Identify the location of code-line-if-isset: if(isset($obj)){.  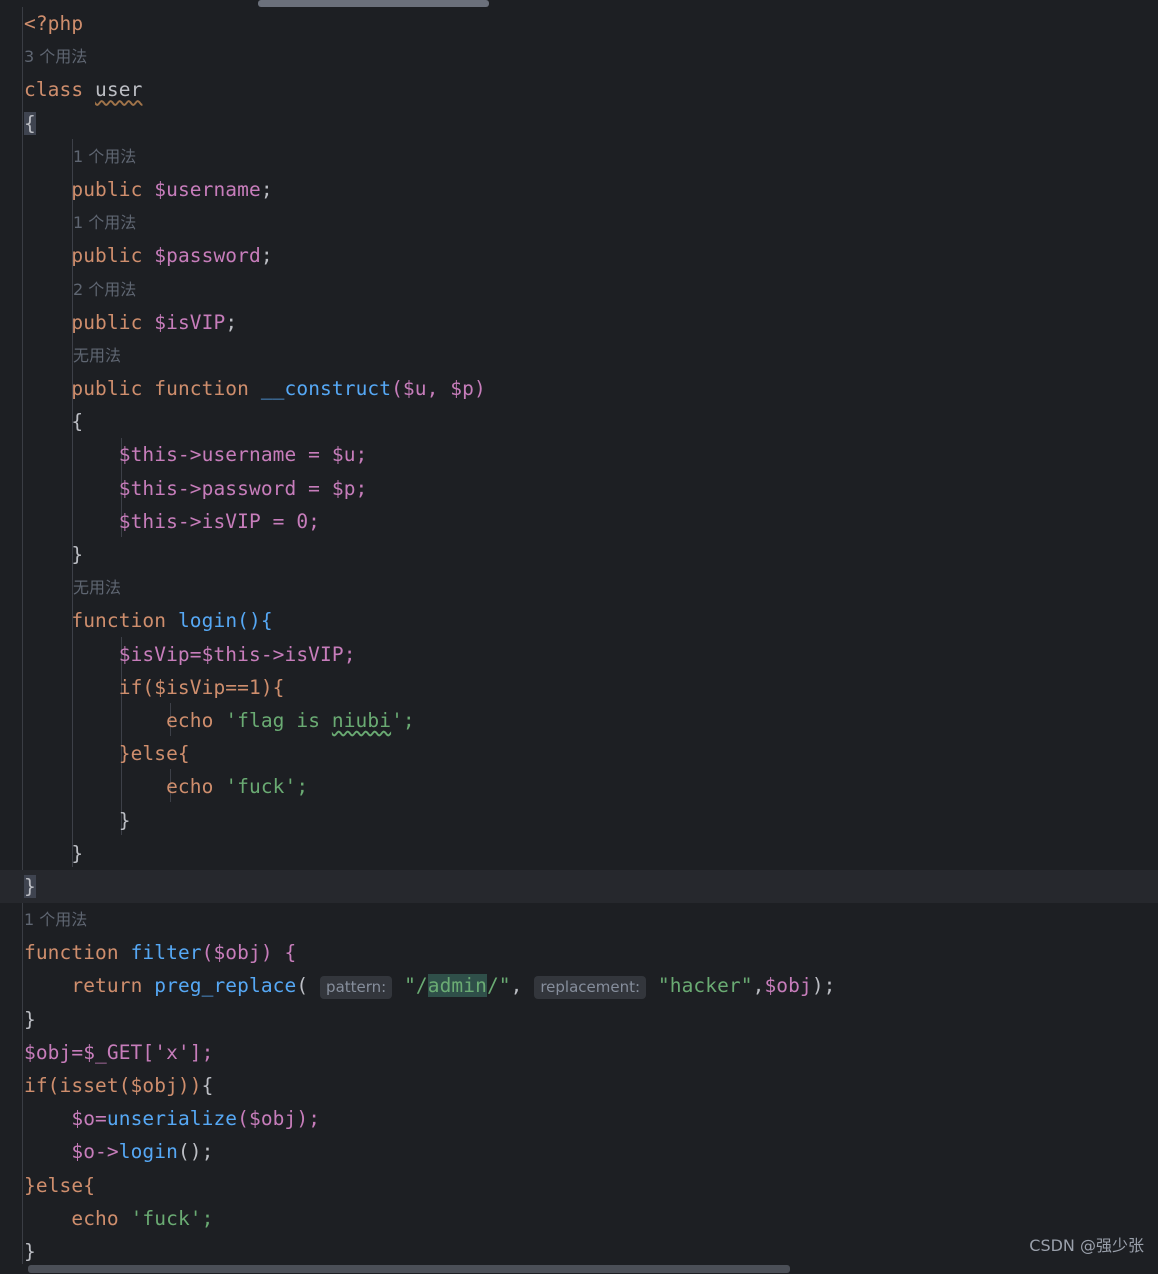
(579, 1085).